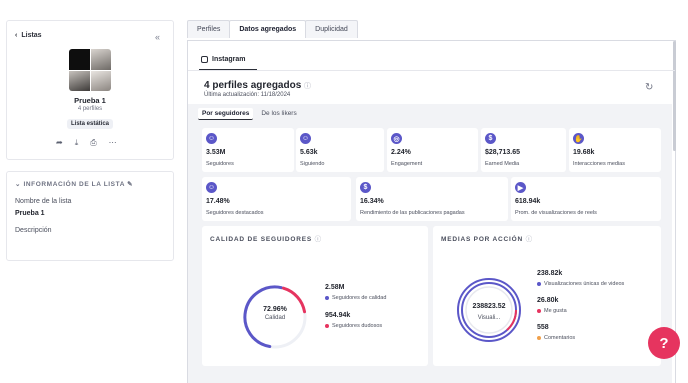 The height and width of the screenshot is (383, 688). I want to click on stat-card: $ $28,713.65 Earned Media, so click(523, 150).